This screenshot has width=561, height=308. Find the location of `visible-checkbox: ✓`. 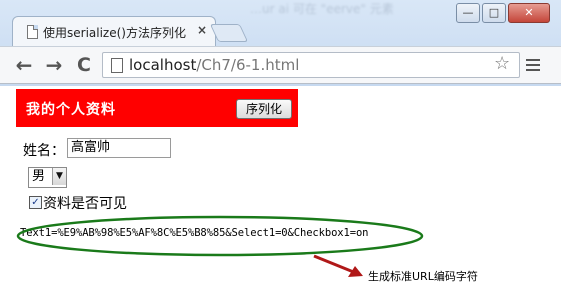

visible-checkbox: ✓ is located at coordinates (35, 202).